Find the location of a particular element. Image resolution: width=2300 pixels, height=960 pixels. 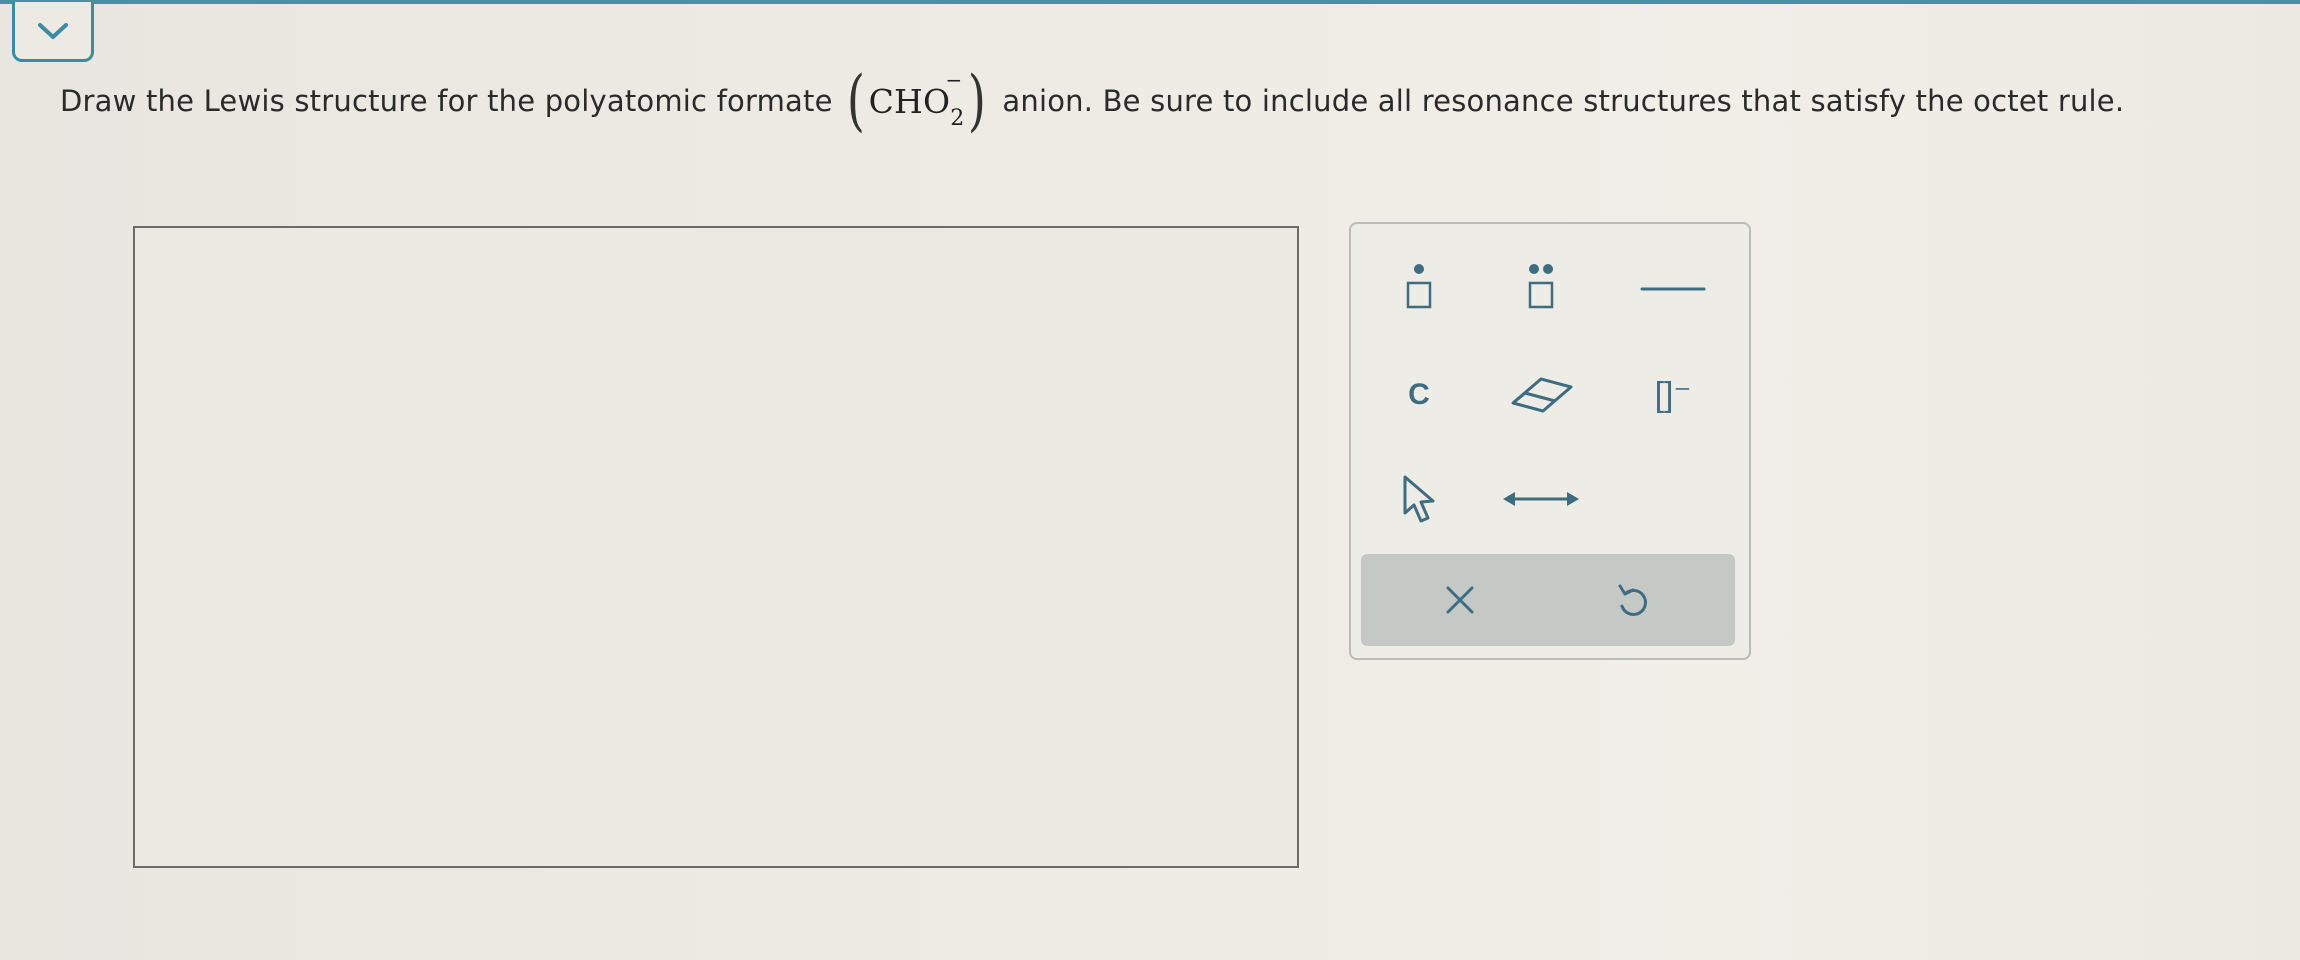

clear-button is located at coordinates (1460, 600).